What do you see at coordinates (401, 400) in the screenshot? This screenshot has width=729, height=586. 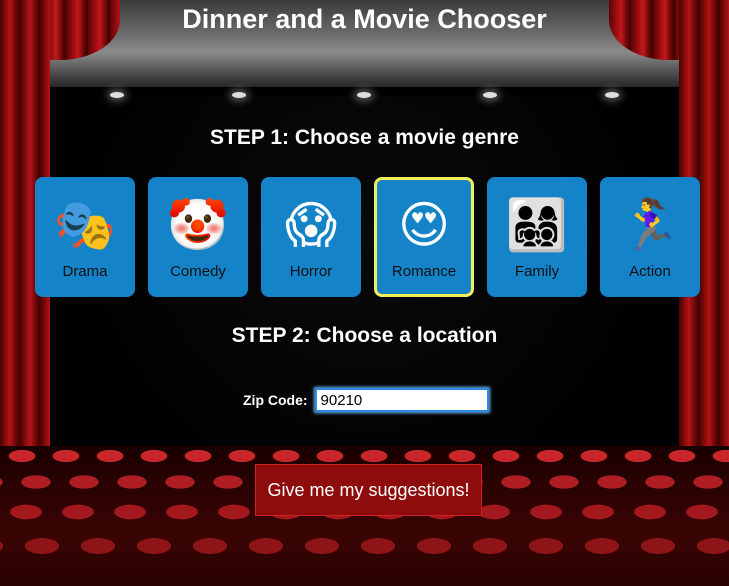 I see `zip-code-input` at bounding box center [401, 400].